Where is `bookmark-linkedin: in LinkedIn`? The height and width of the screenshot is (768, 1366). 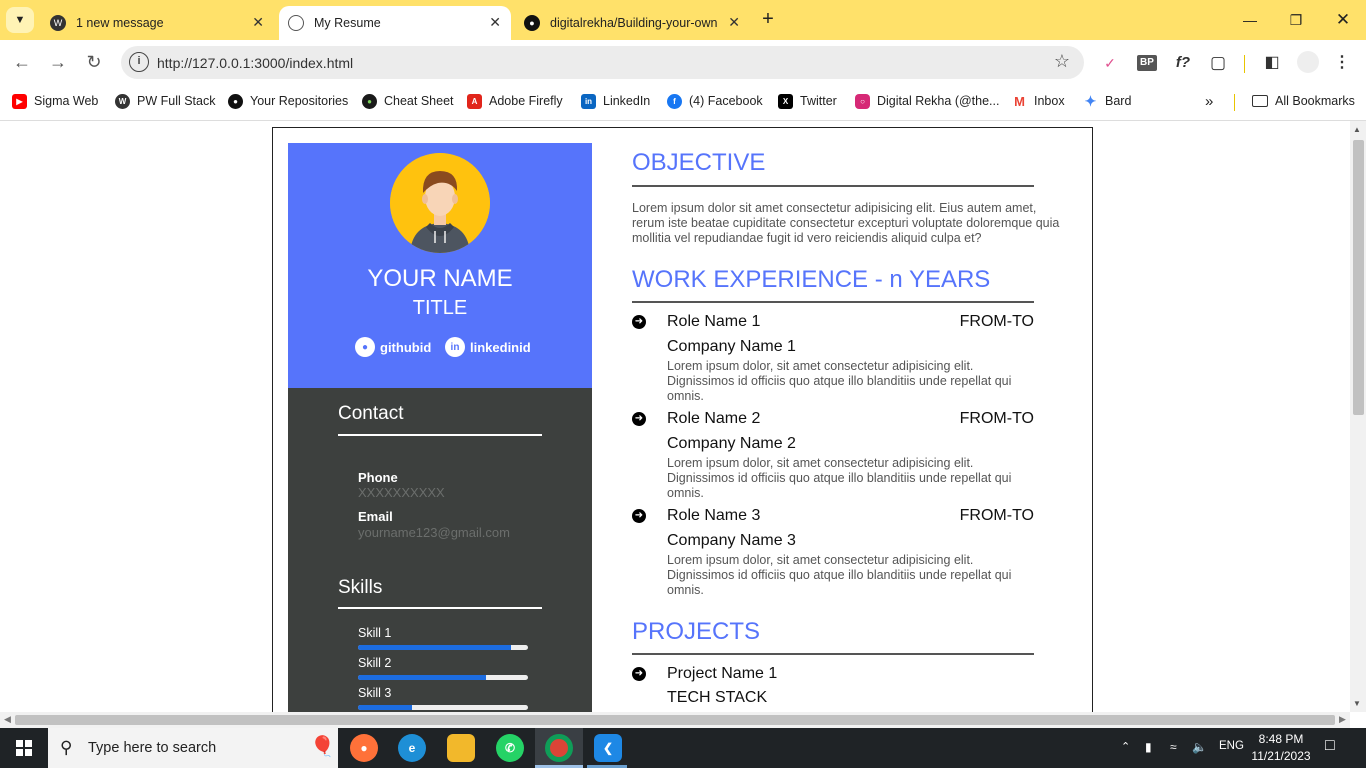
bookmark-linkedin: in LinkedIn is located at coordinates (615, 101).